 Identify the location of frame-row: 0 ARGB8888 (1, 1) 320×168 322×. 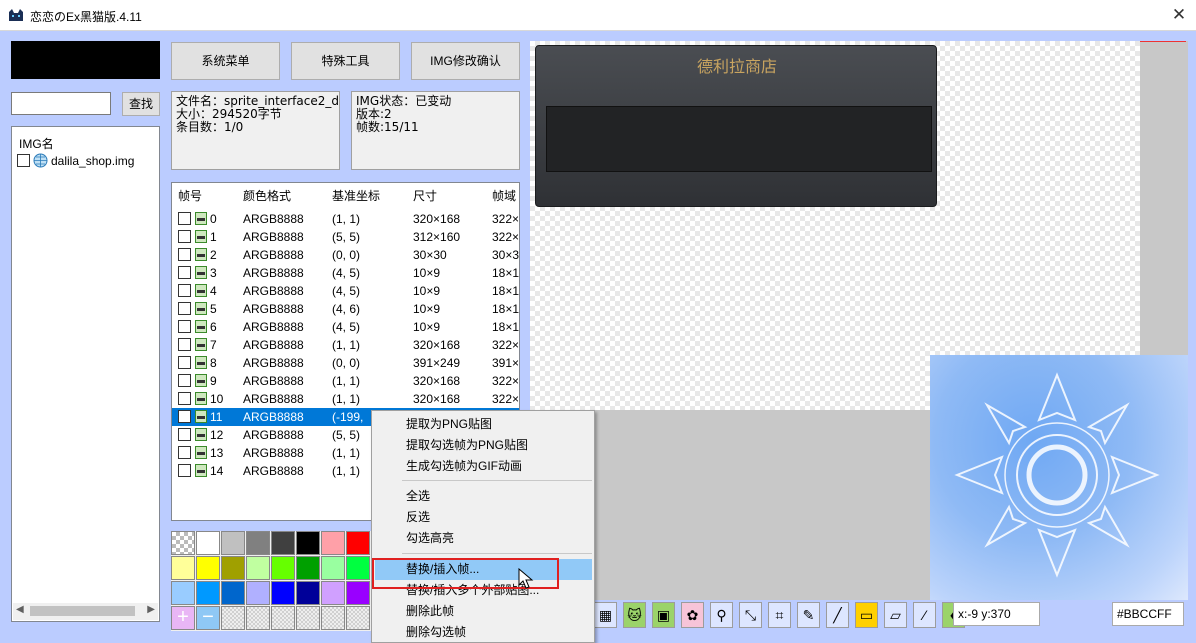
(345, 219).